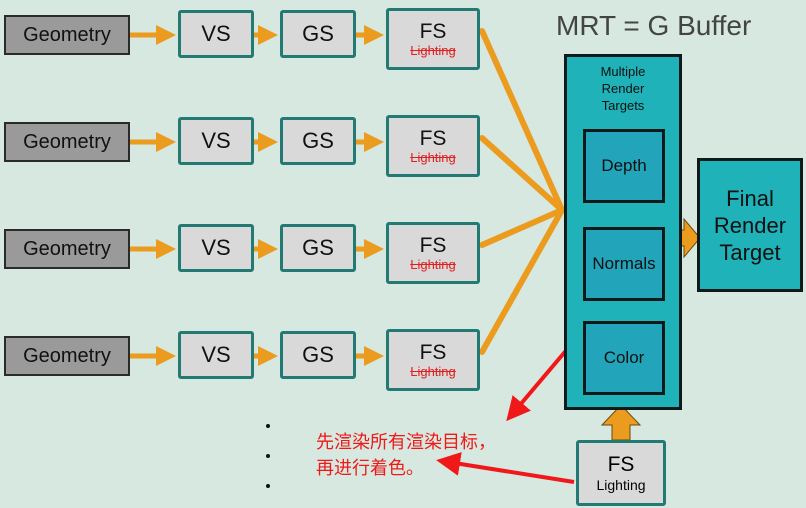 This screenshot has height=508, width=806. Describe the element at coordinates (624, 264) in the screenshot. I see `render-target-normals: Normals` at that location.